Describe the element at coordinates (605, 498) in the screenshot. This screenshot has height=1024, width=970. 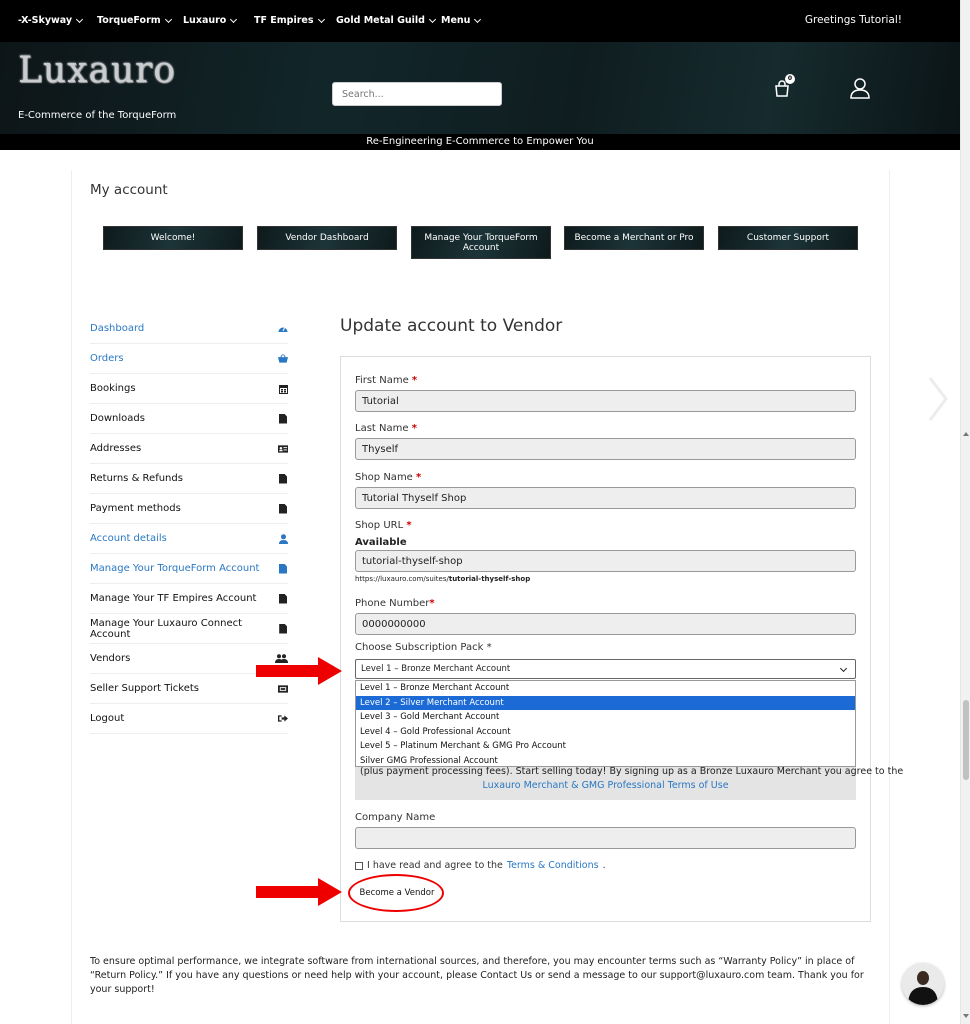
I see `shop-name-field: Tutorial Thyself Shop` at that location.